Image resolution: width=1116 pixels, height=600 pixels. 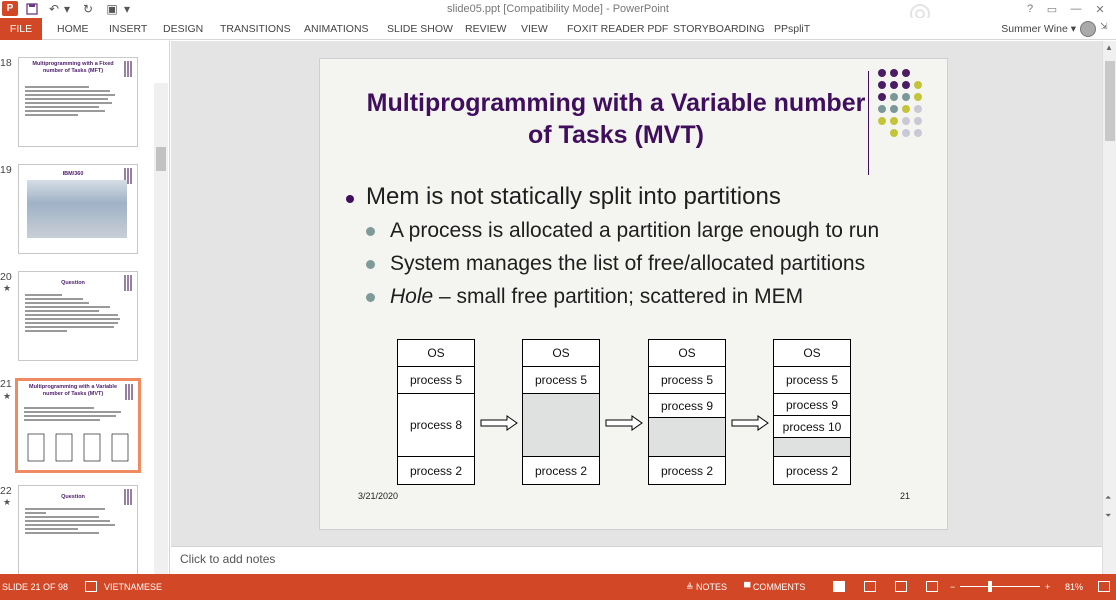 What do you see at coordinates (1030, 9) in the screenshot?
I see `help-icon: ?` at bounding box center [1030, 9].